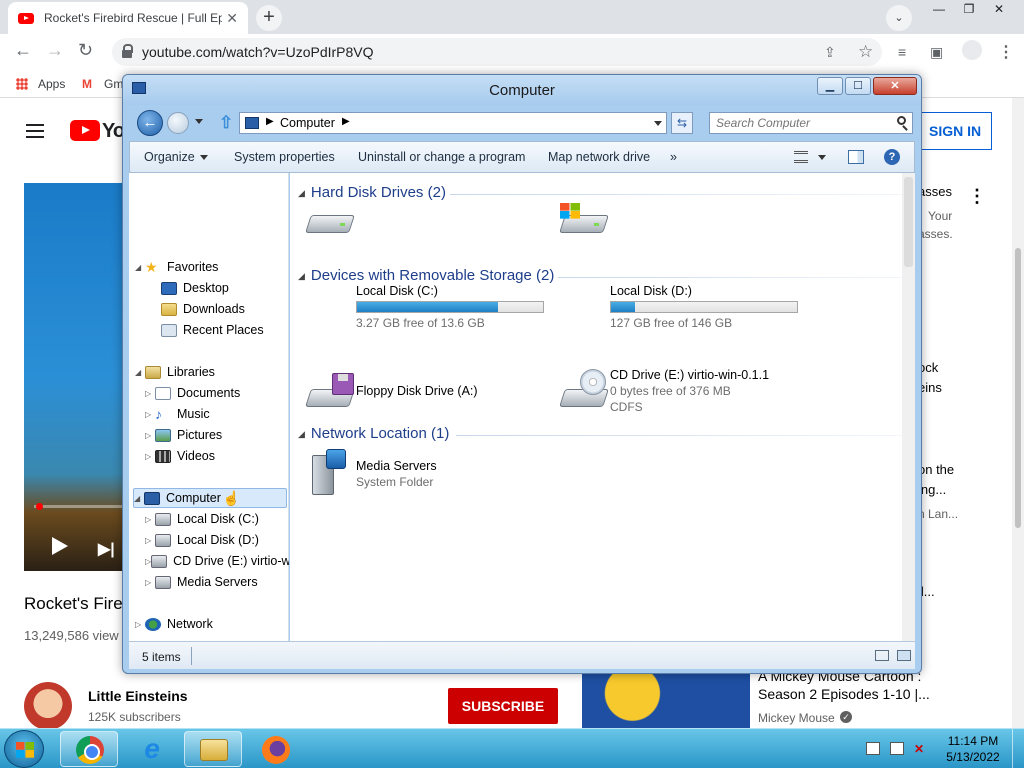  I want to click on nav-cd-drive: ▷ CD Drive (E:) virtio-w, so click(217, 561).